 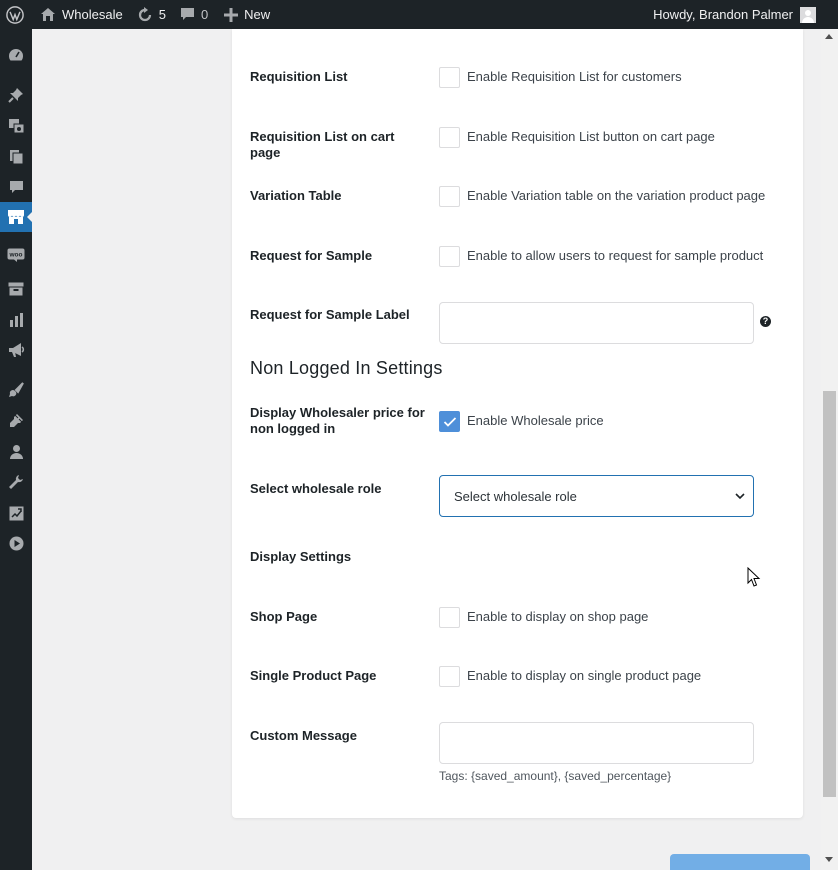 What do you see at coordinates (558, 616) in the screenshot?
I see `shop-page-checkbox-label: Enable to display on shop page` at bounding box center [558, 616].